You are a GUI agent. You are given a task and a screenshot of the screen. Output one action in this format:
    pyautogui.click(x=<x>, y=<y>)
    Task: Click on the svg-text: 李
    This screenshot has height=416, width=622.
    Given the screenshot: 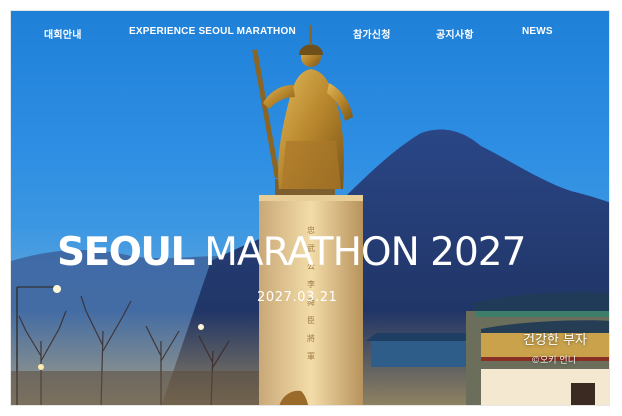 What is the action you would take?
    pyautogui.click(x=311, y=284)
    